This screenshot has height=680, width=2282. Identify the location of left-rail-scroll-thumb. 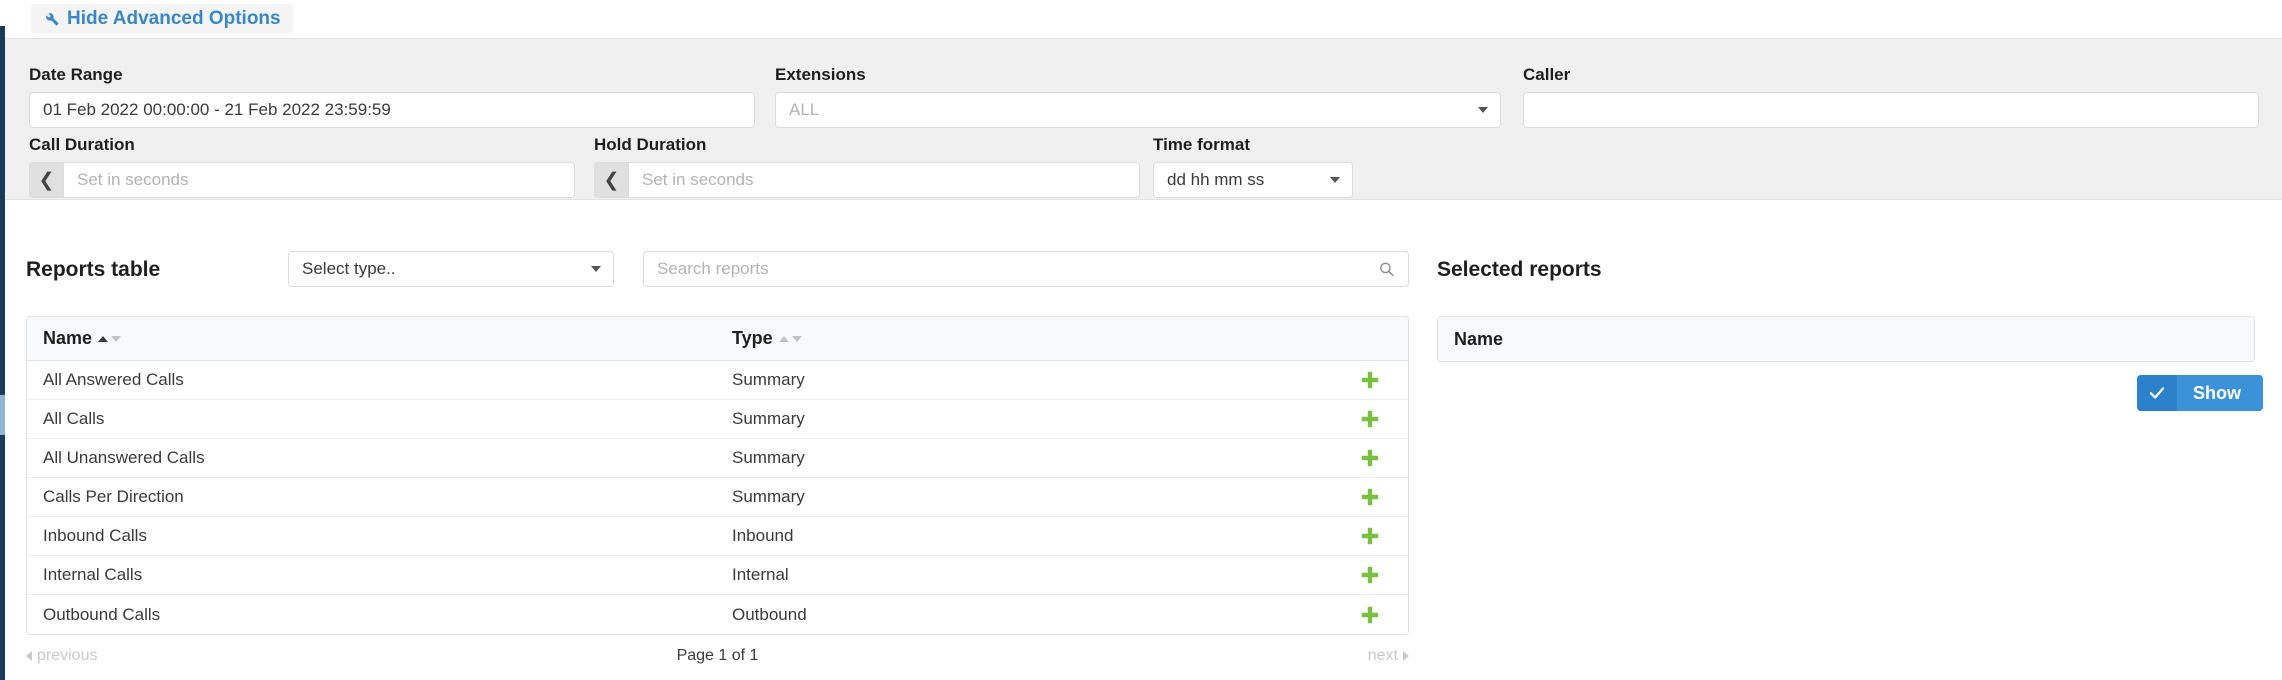
(2, 415).